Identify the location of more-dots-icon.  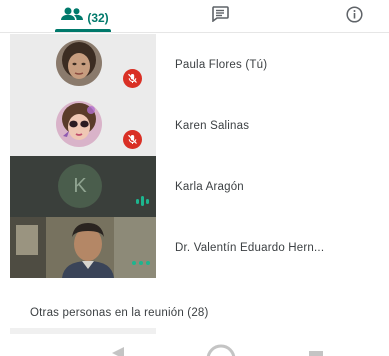
(143, 264).